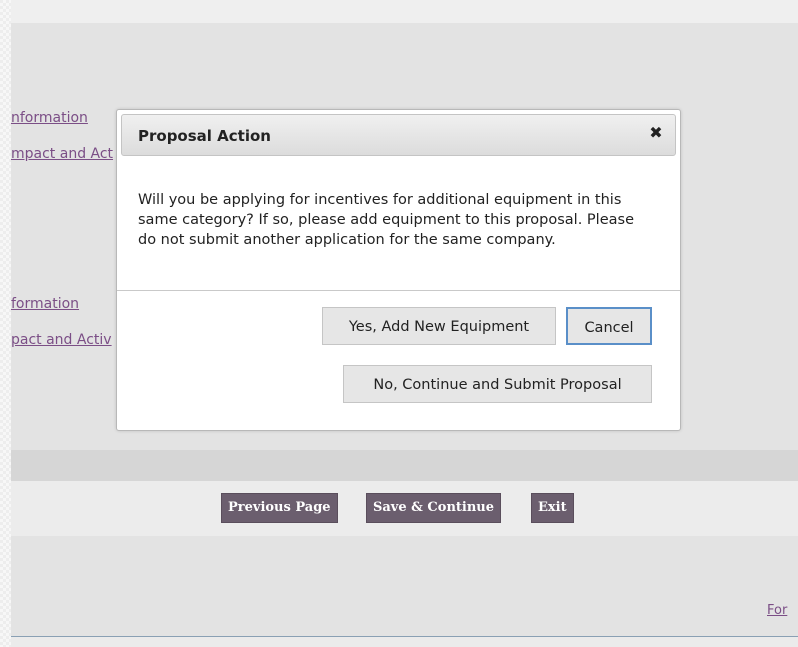  What do you see at coordinates (204, 136) in the screenshot?
I see `dialog-title: Proposal Action` at bounding box center [204, 136].